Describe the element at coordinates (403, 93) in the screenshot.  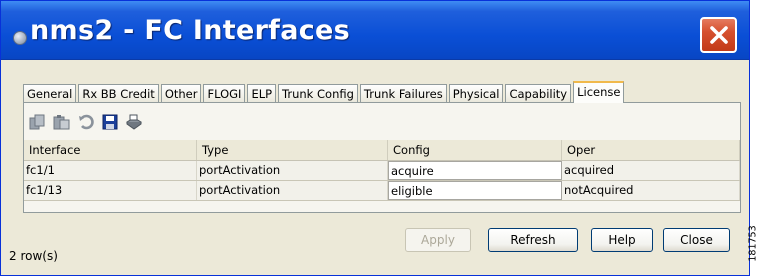
I see `tab-trunk-failures: Trunk Failures` at that location.